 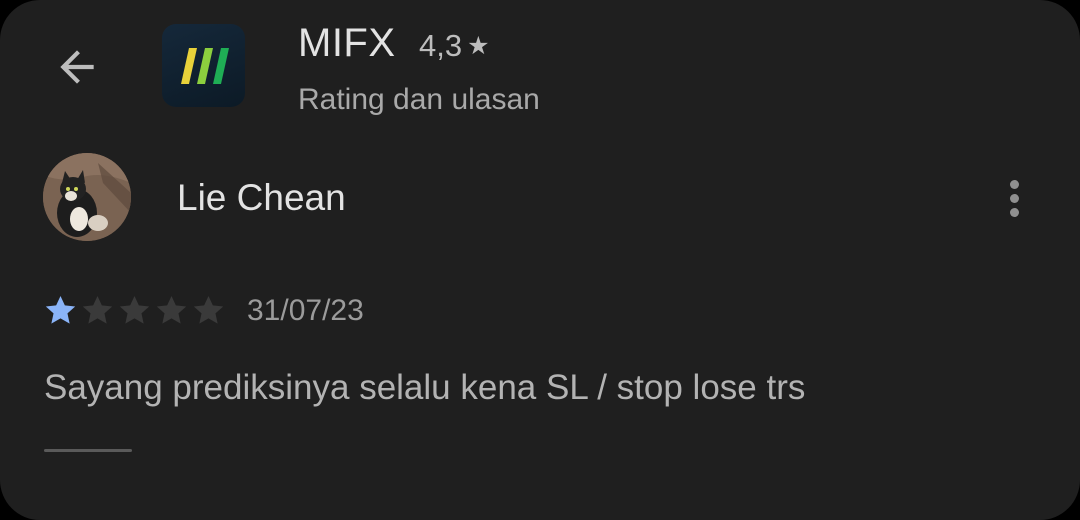 I want to click on app-icon, so click(x=203, y=65).